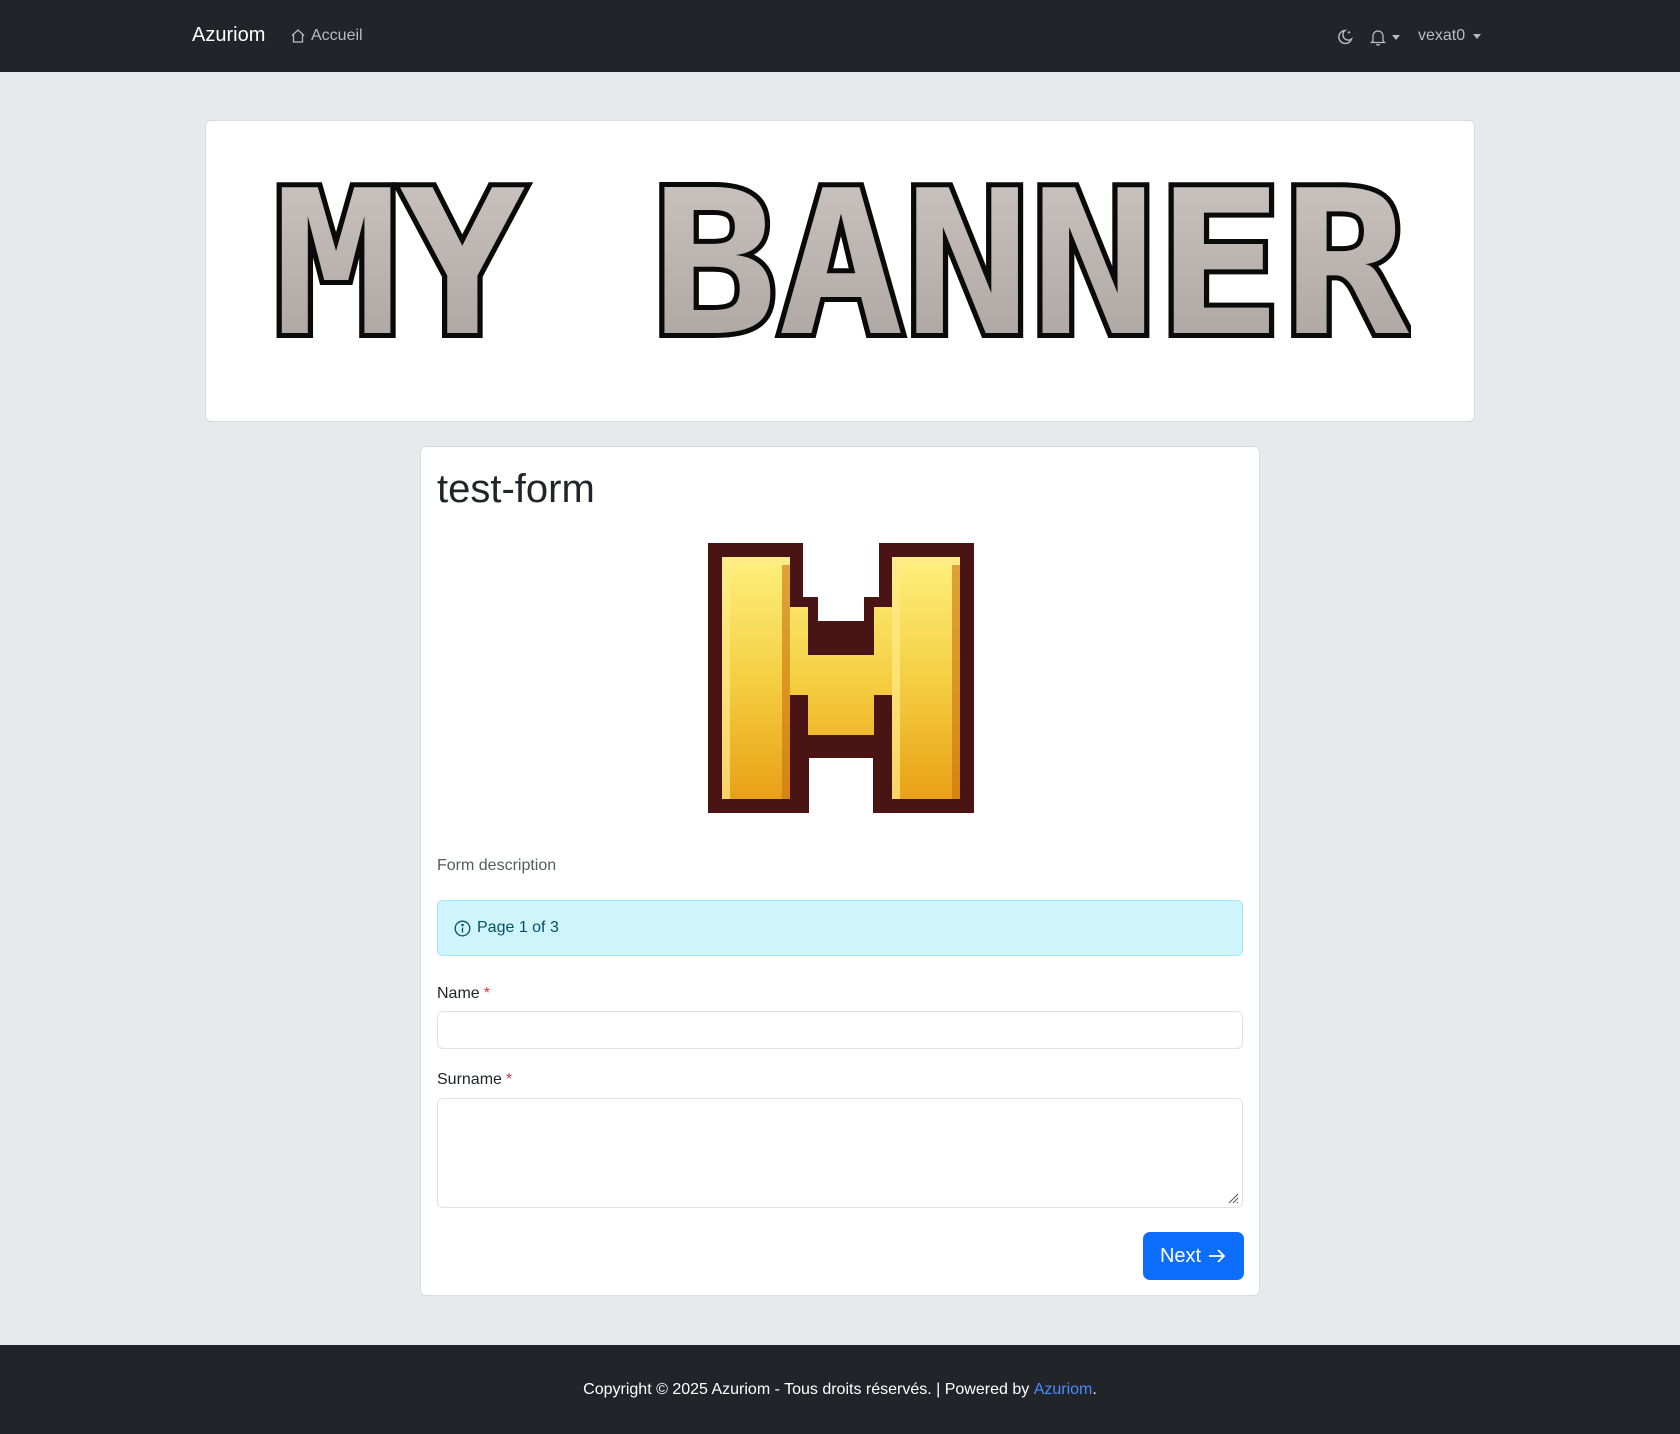  I want to click on surname-label: Surname *, so click(474, 1080).